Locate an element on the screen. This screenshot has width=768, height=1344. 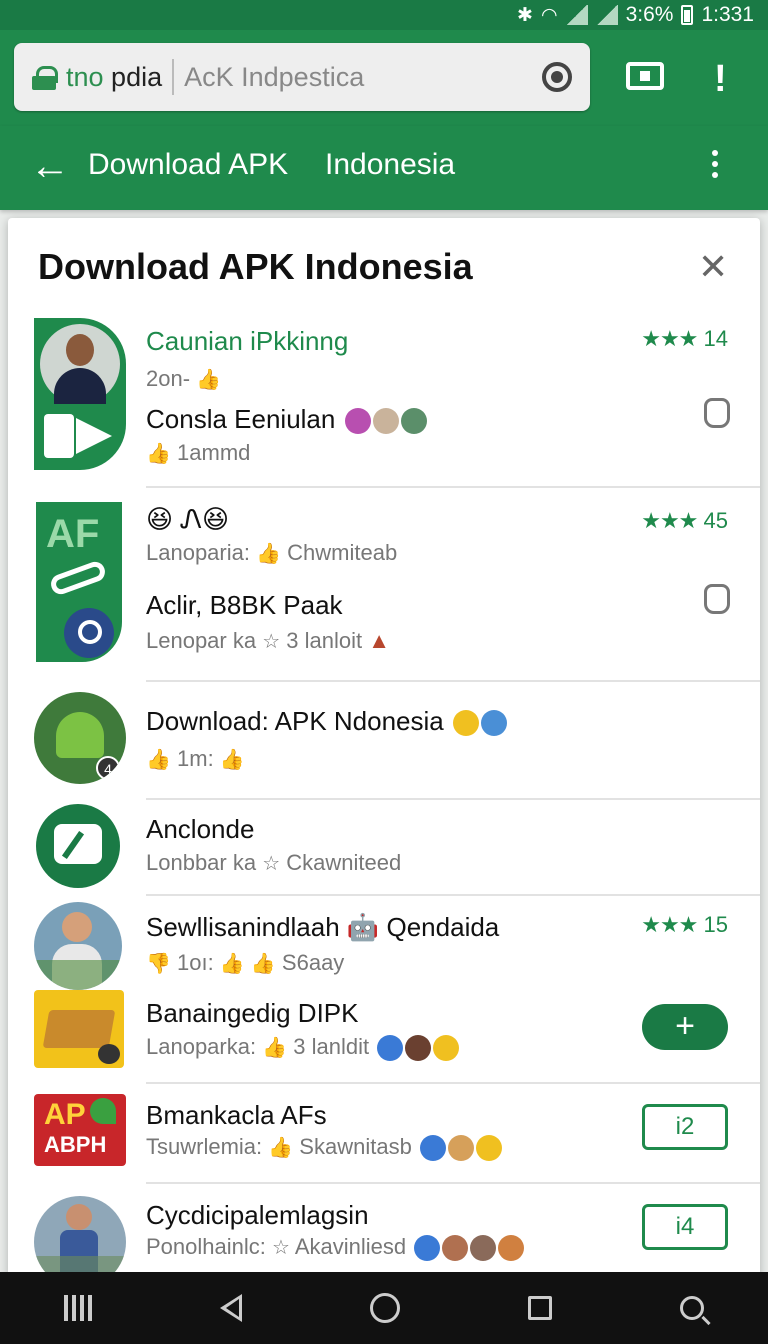
item-rating: ★★★ 45 is located at coordinates (684, 520).